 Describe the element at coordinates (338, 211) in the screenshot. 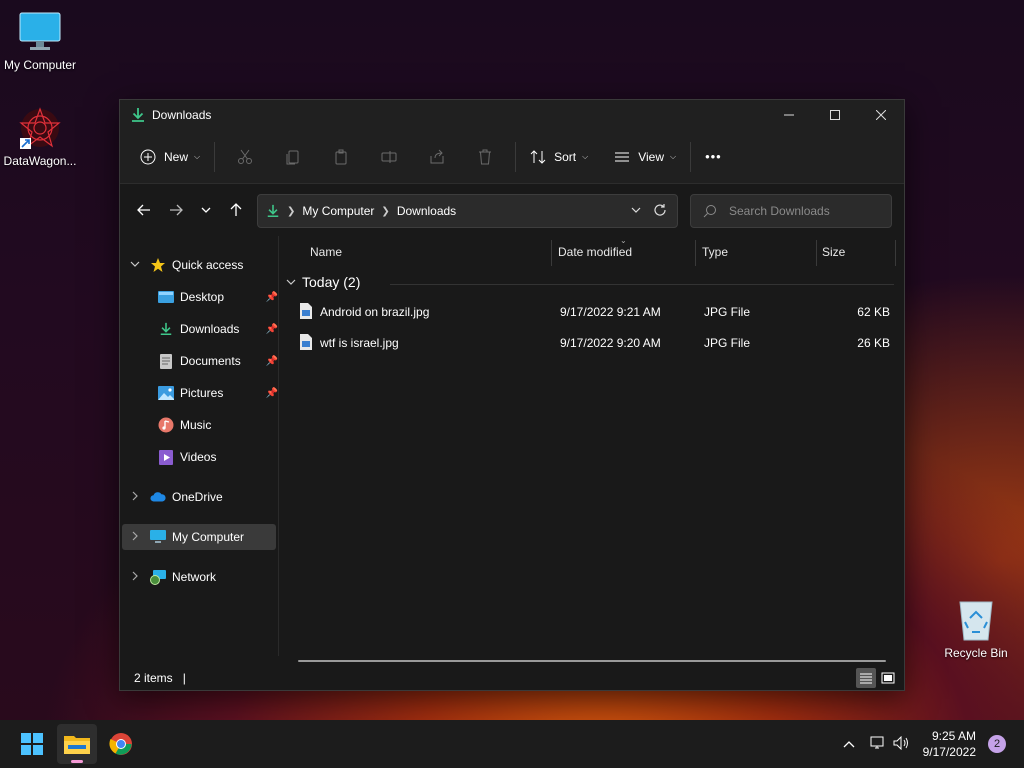

I see `breadcrumb-my-computer: My Computer` at that location.